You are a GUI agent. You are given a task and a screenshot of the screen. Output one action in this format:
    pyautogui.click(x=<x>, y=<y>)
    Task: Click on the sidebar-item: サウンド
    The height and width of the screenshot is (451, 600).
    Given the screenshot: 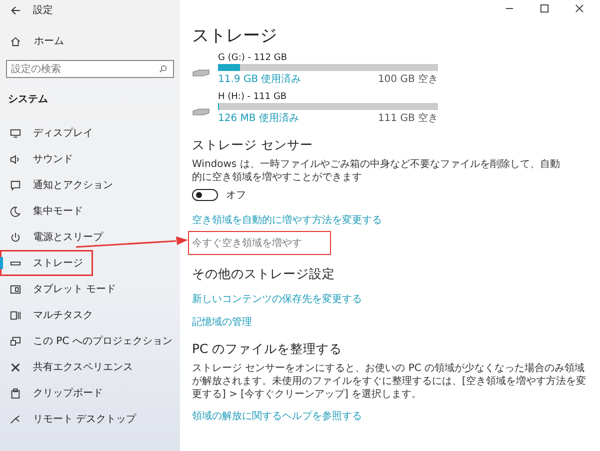 What is the action you would take?
    pyautogui.click(x=36, y=159)
    